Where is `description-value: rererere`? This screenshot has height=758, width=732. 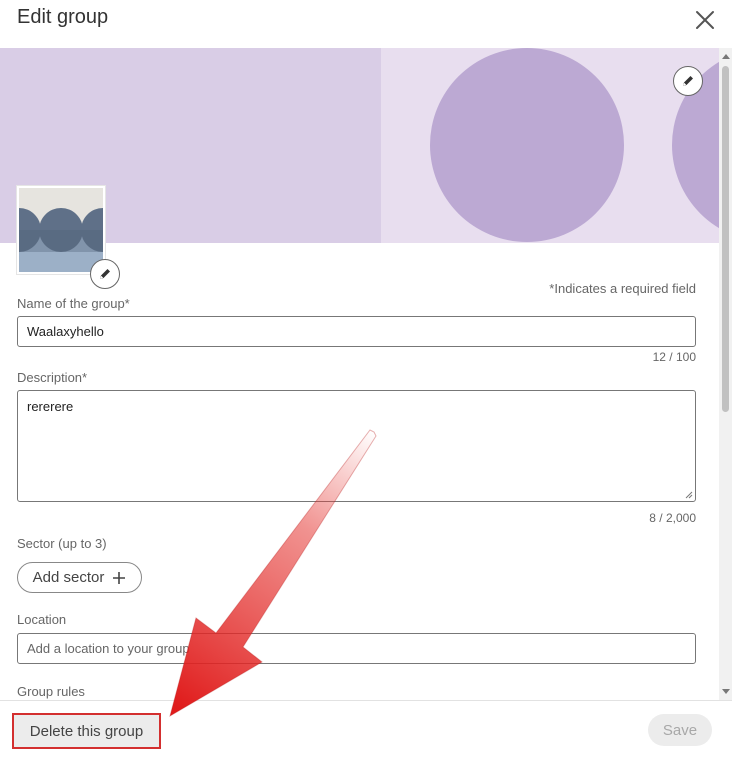
description-value: rererere is located at coordinates (50, 406).